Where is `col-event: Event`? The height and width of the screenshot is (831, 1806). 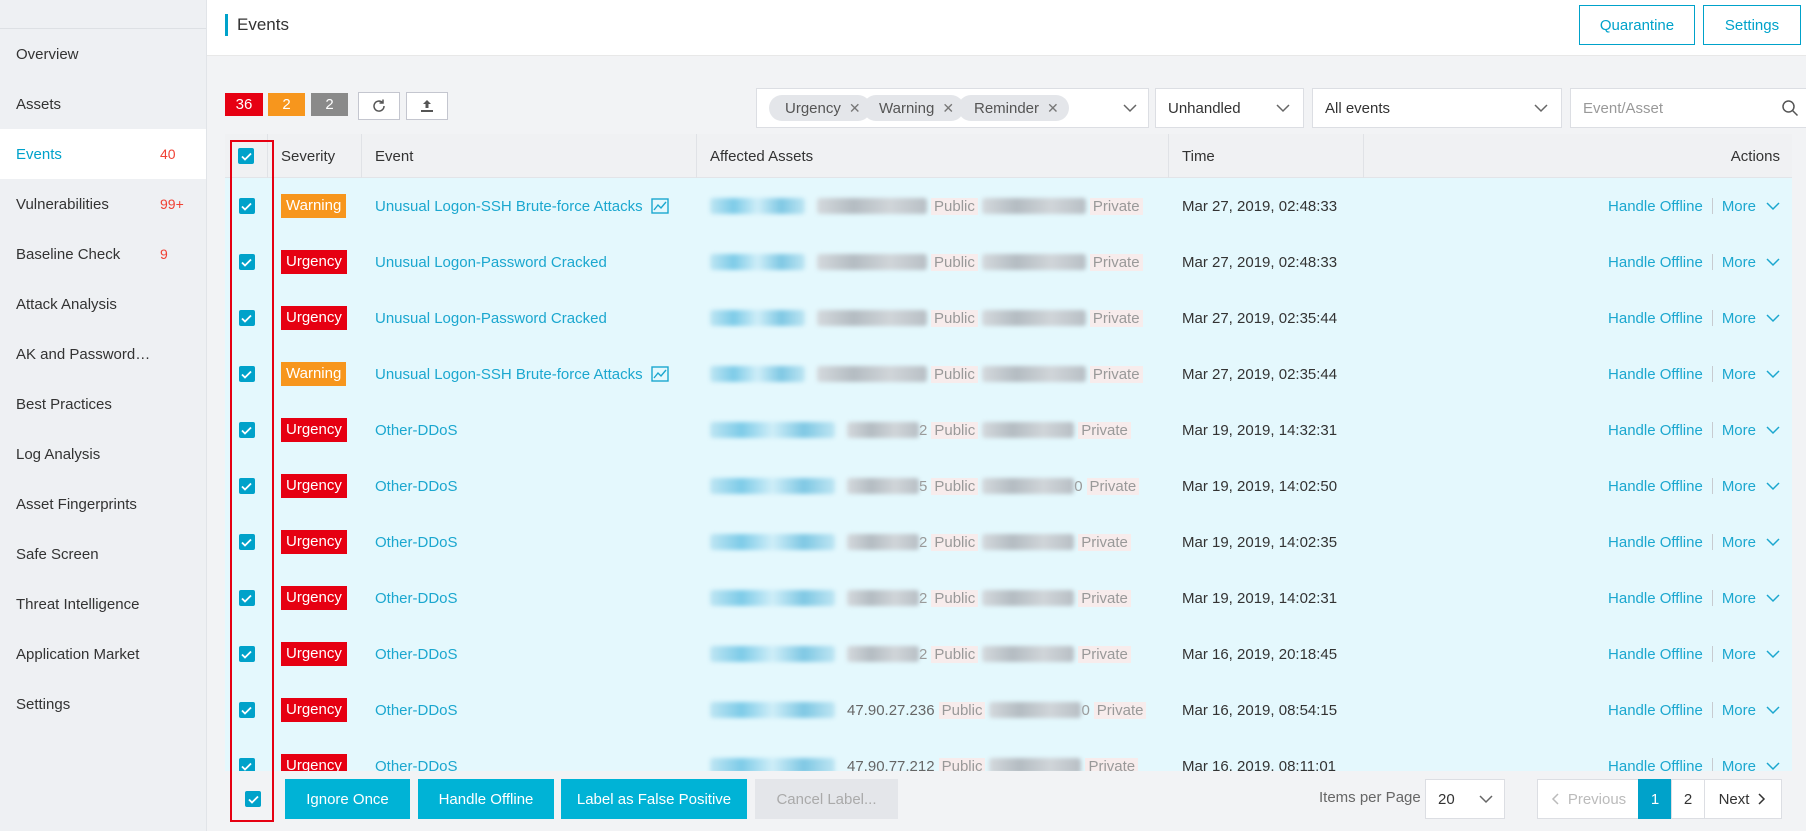
col-event: Event is located at coordinates (529, 156).